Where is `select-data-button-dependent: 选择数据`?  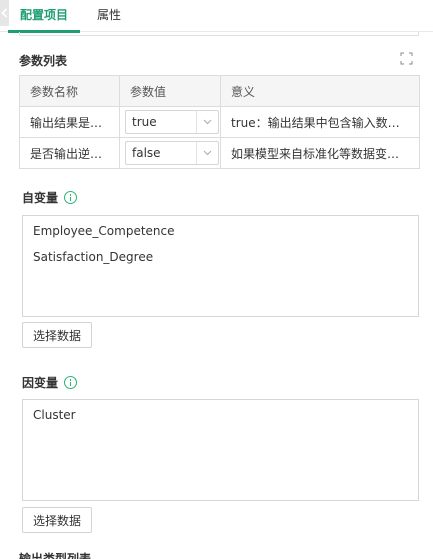 select-data-button-dependent: 选择数据 is located at coordinates (57, 520).